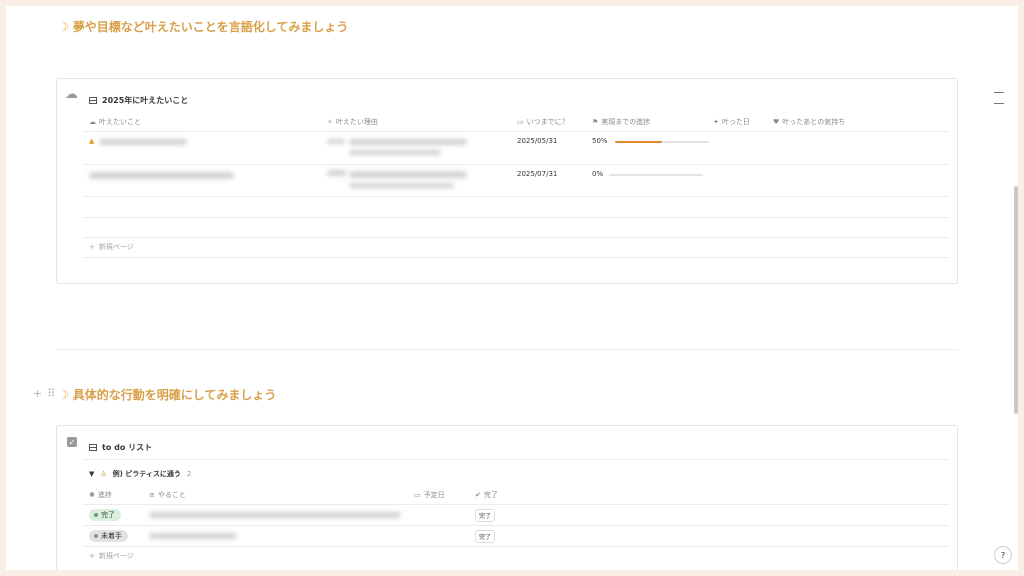  I want to click on progress-bar-fill, so click(638, 142).